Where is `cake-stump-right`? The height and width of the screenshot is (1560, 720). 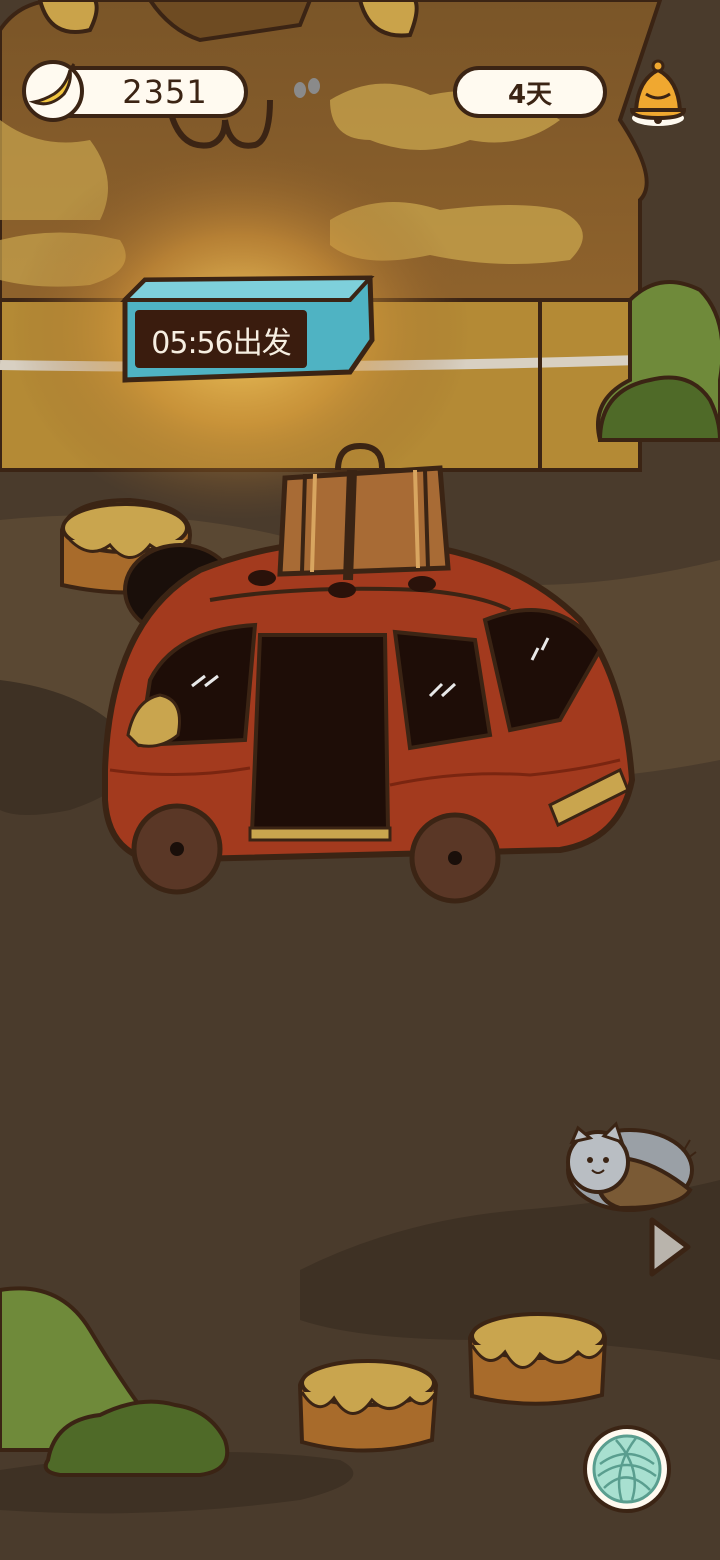 cake-stump-right is located at coordinates (537, 1359).